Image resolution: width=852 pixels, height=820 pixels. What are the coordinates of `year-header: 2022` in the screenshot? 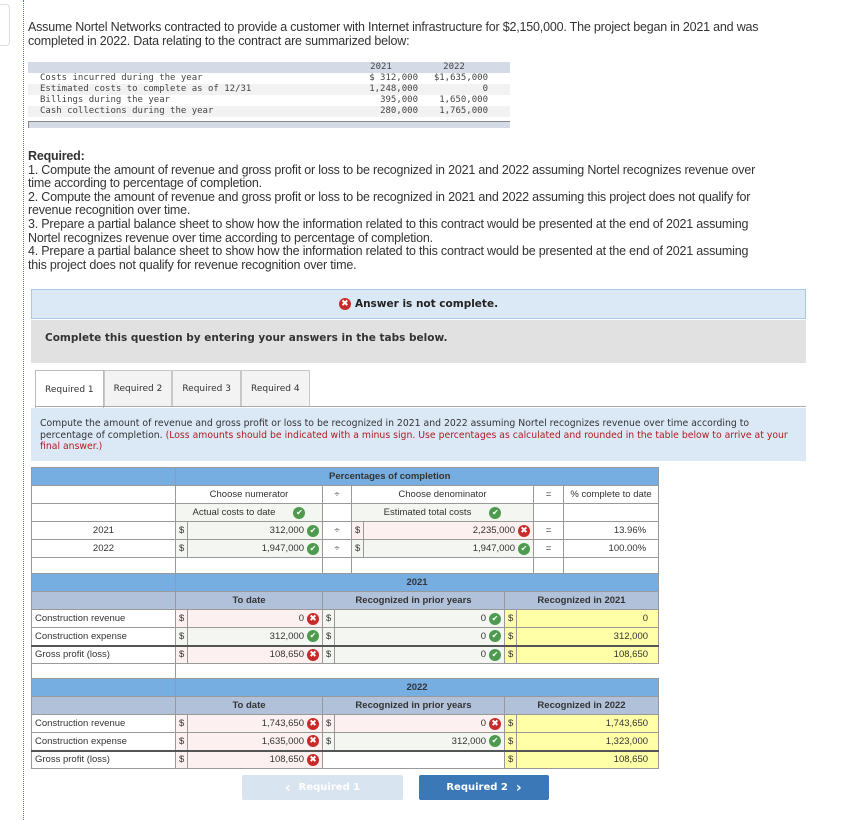 It's located at (417, 687).